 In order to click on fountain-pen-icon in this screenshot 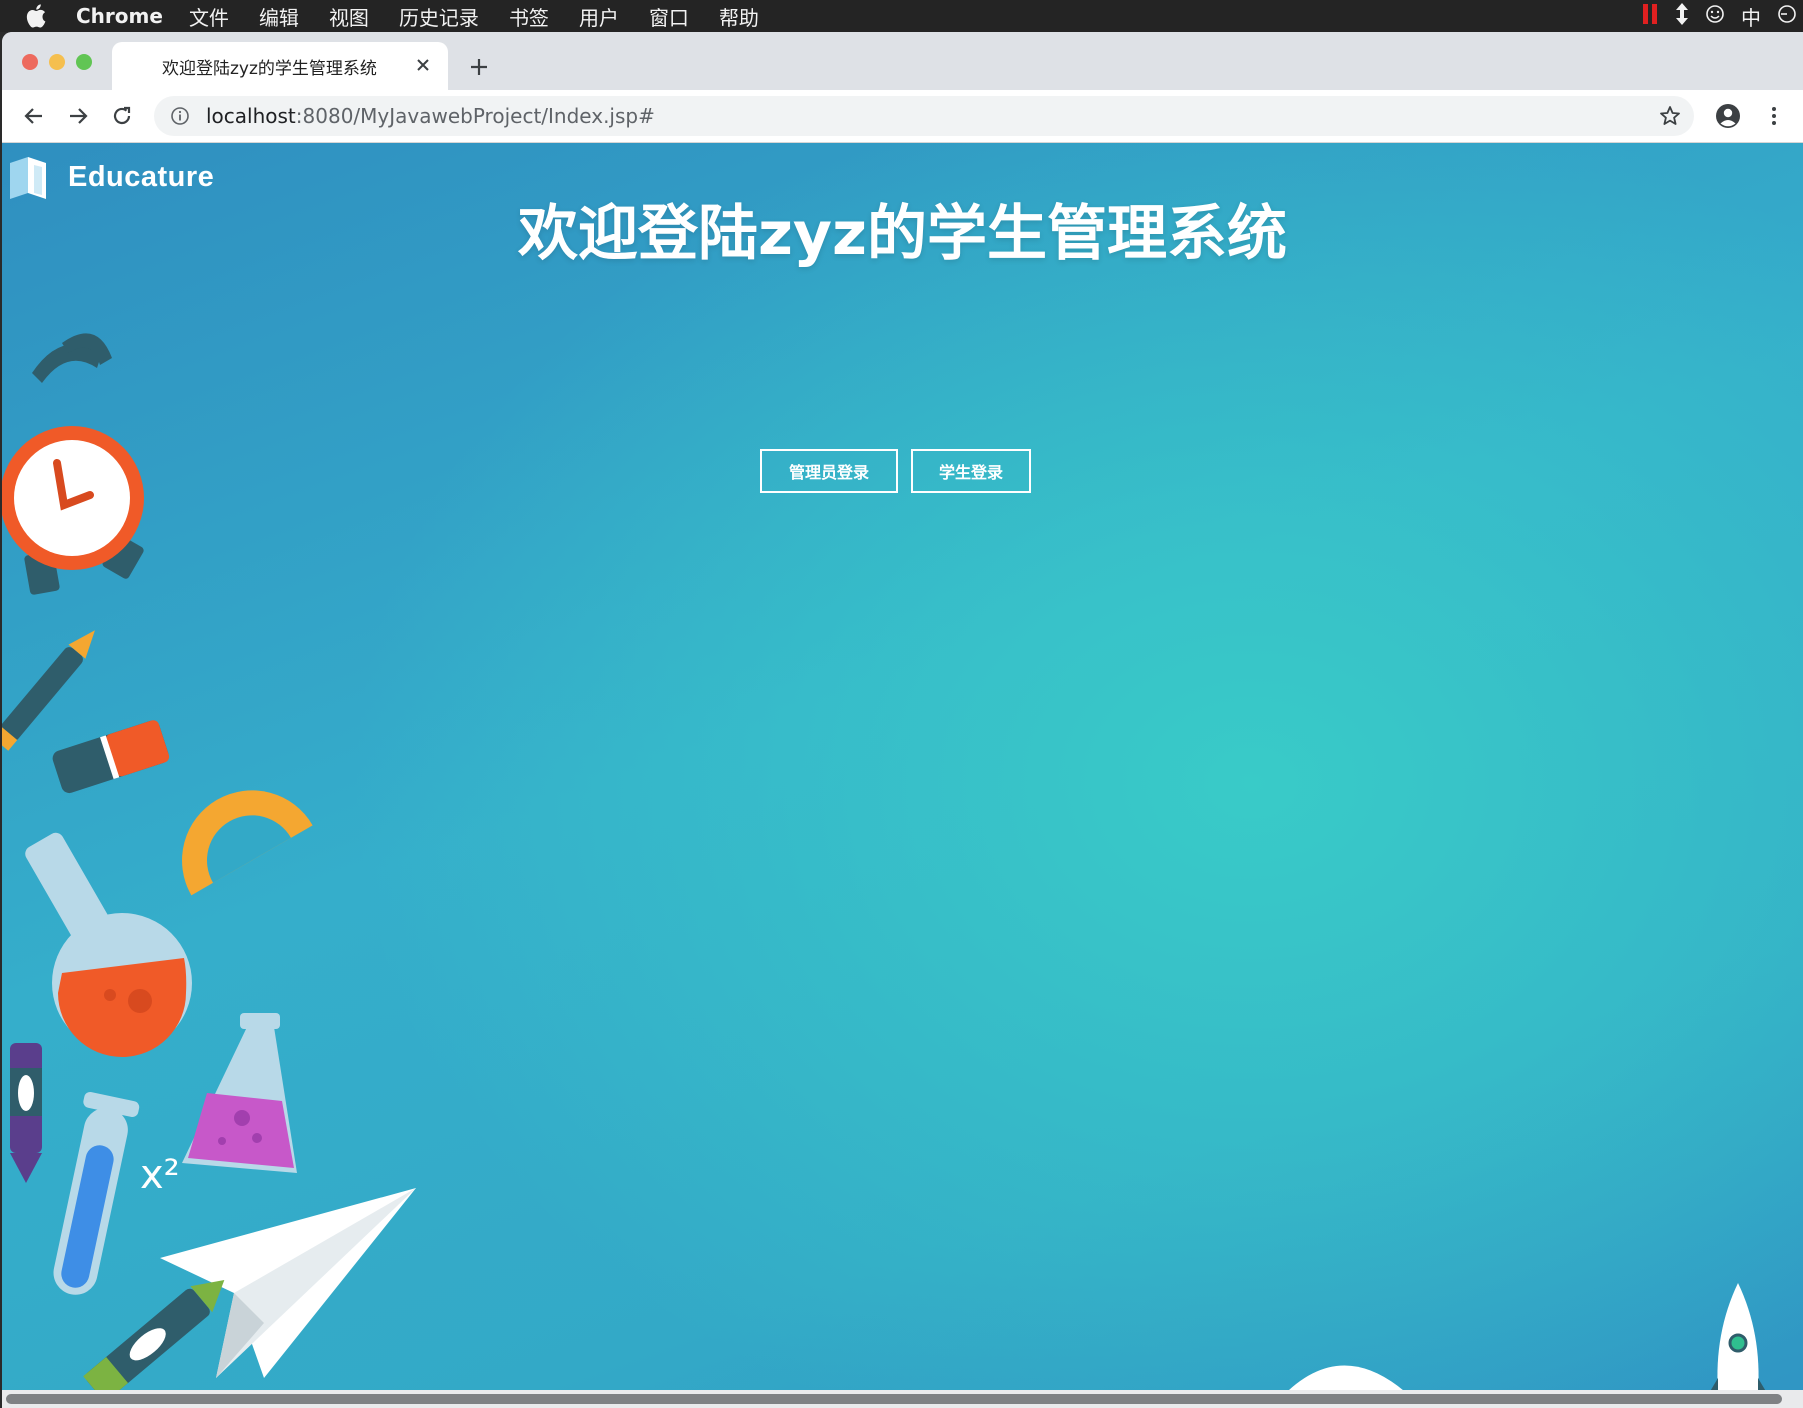, I will do `click(48, 690)`.